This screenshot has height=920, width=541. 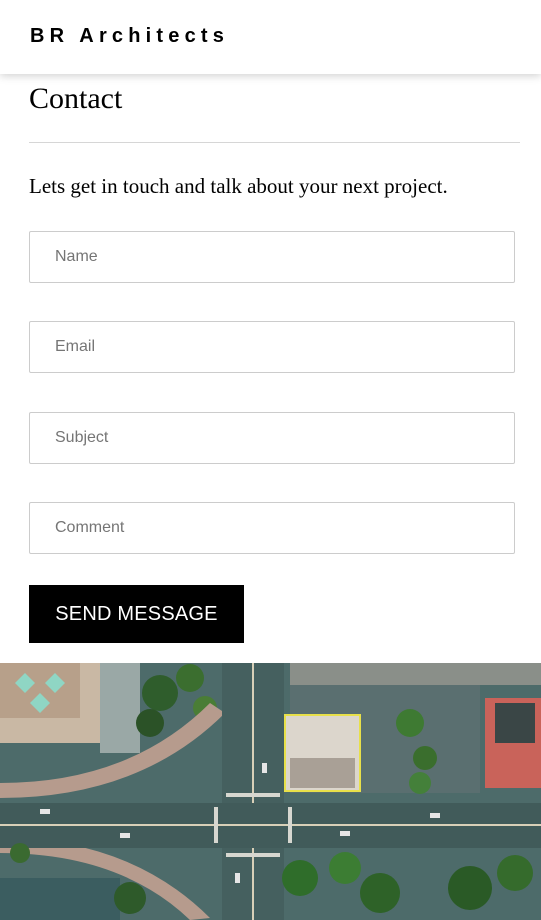 I want to click on page-title: Contact, so click(x=76, y=98).